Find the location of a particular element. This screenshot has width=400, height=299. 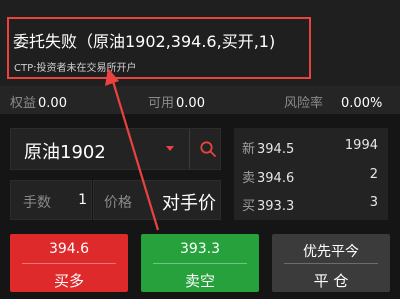

price-label: 价格 is located at coordinates (118, 203).